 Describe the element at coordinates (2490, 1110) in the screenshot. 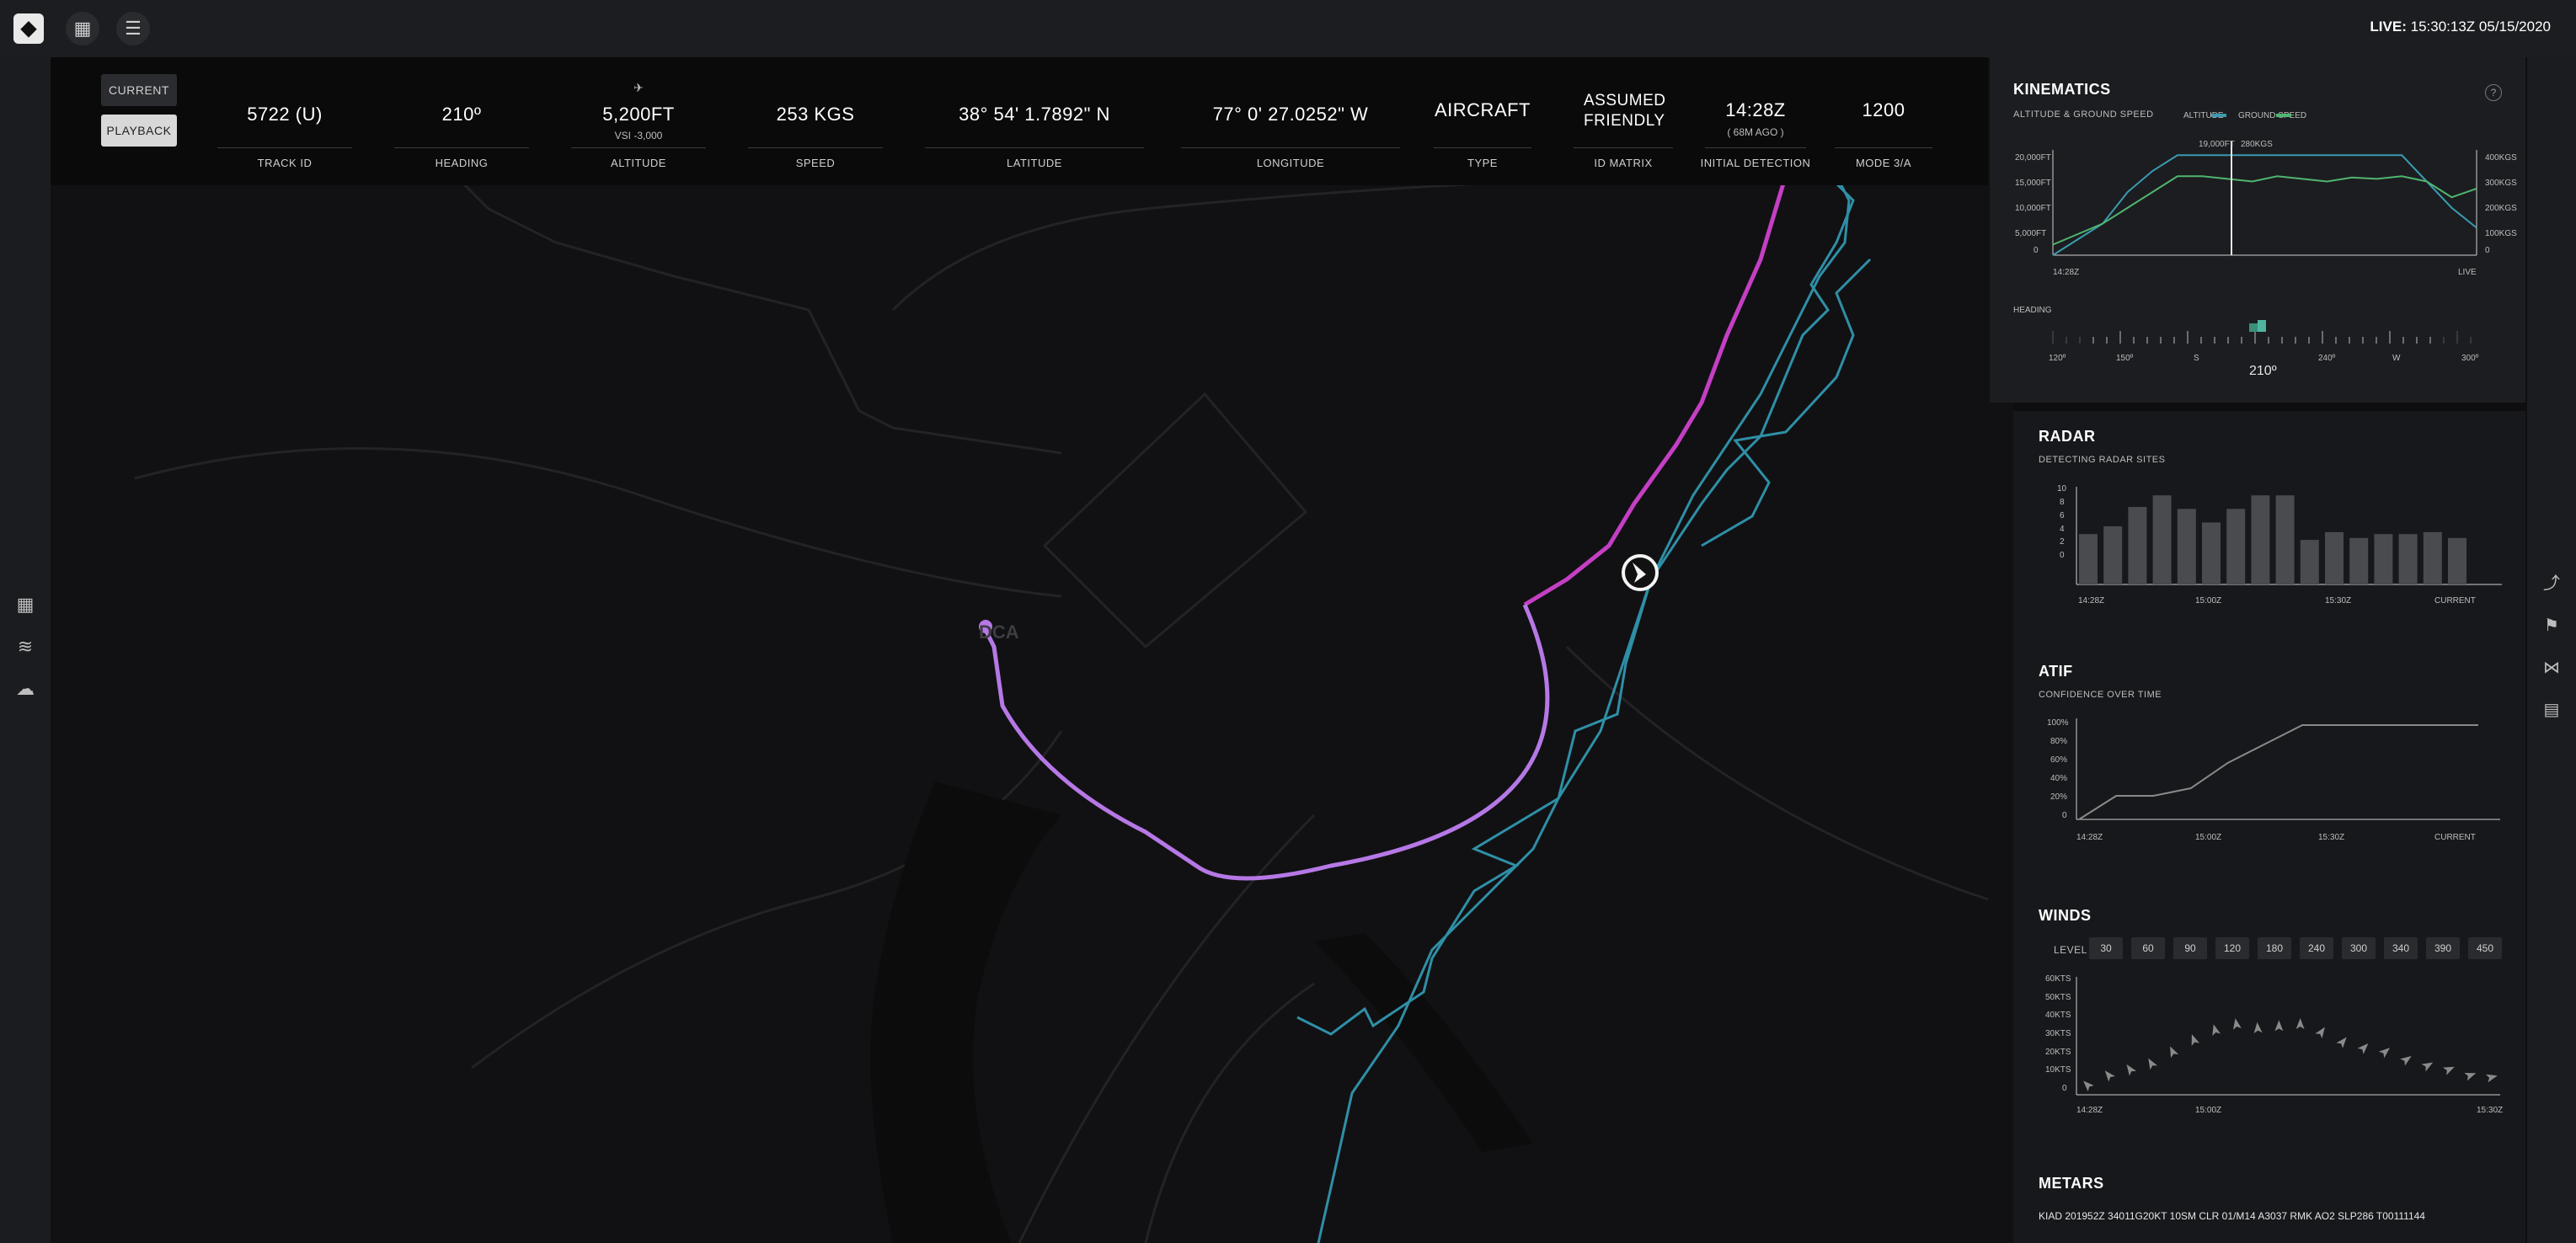

I see `winds-x-2: 15:30Z` at that location.